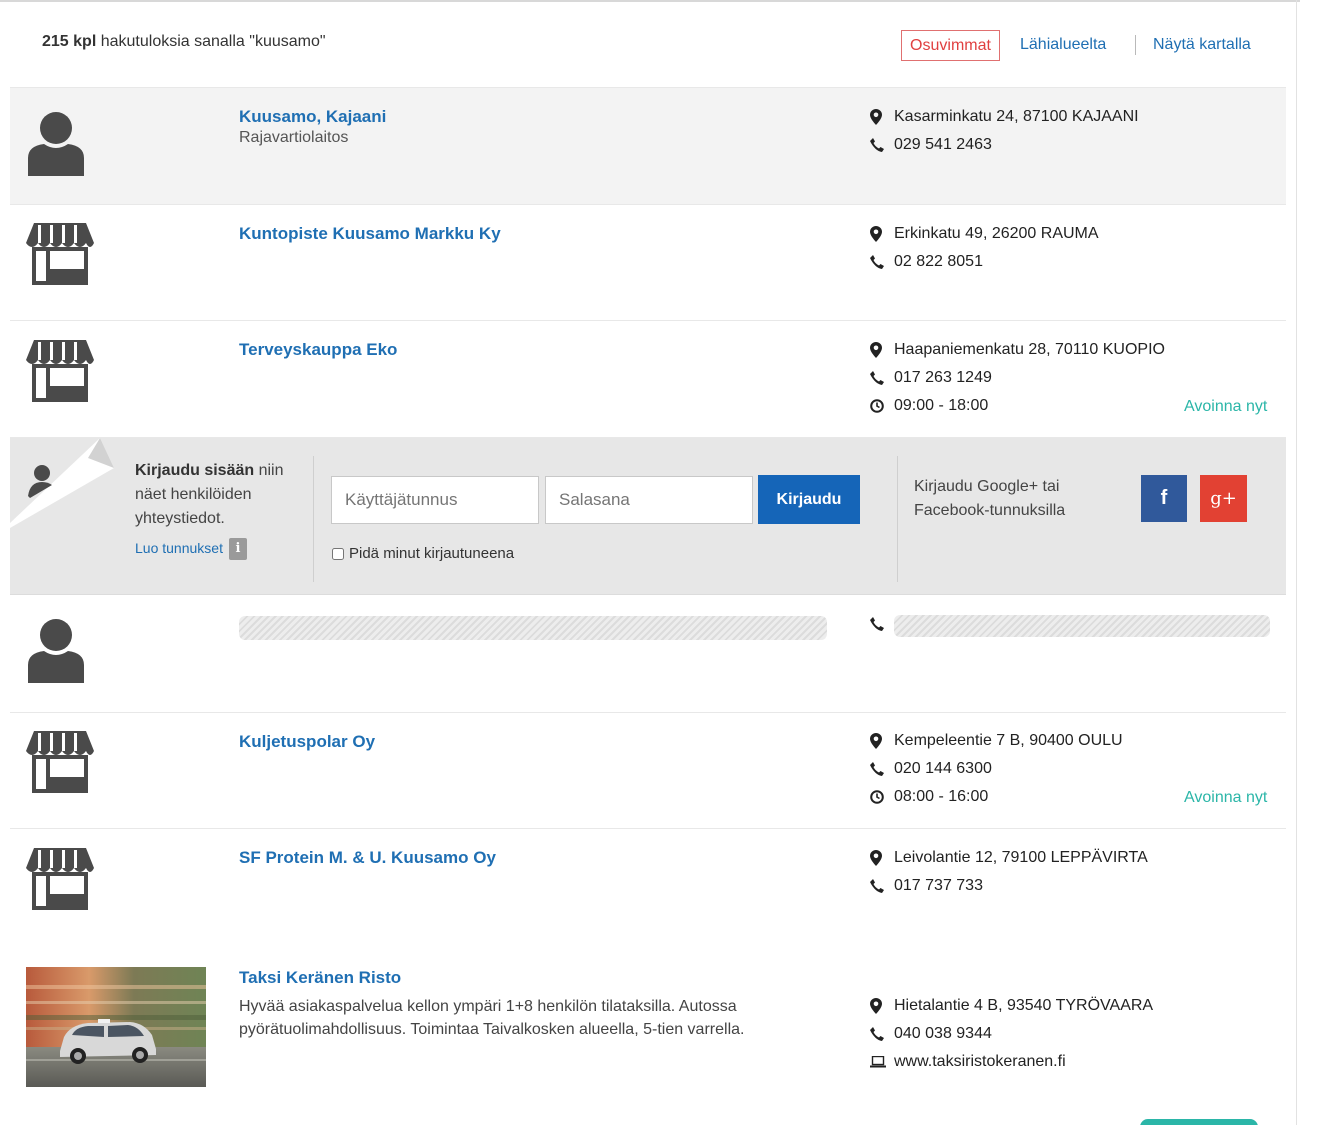 The width and height of the screenshot is (1318, 1125). I want to click on facebook-icon: f, so click(1164, 498).